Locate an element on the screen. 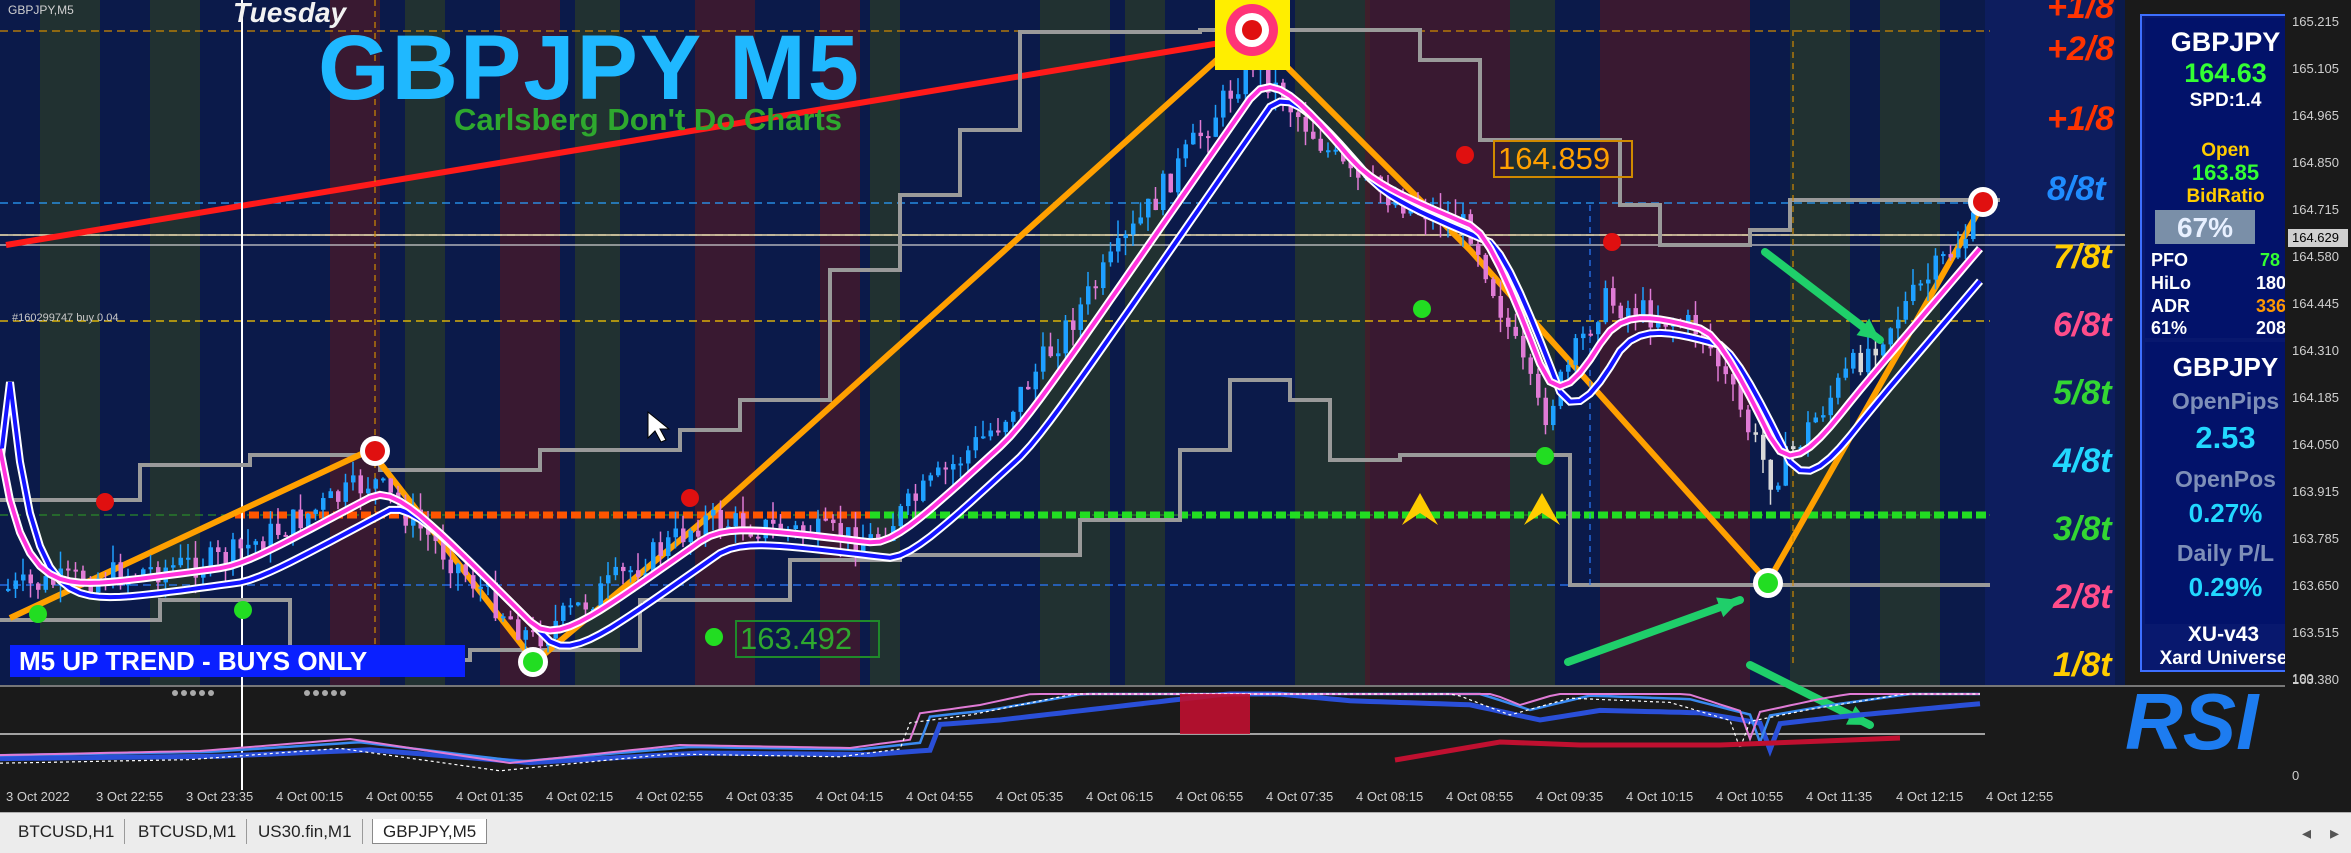 This screenshot has width=2351, height=853. time-tick: 4 Oct 08:55 is located at coordinates (1480, 796).